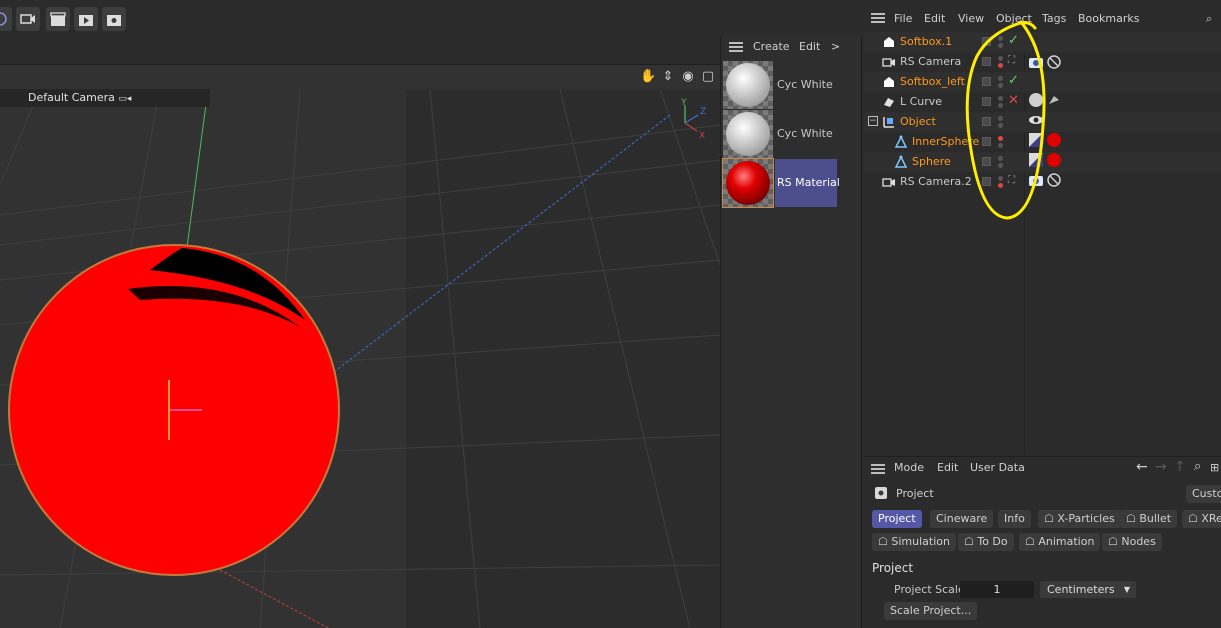 The height and width of the screenshot is (628, 1221). I want to click on gizmo-x-label: X, so click(702, 136).